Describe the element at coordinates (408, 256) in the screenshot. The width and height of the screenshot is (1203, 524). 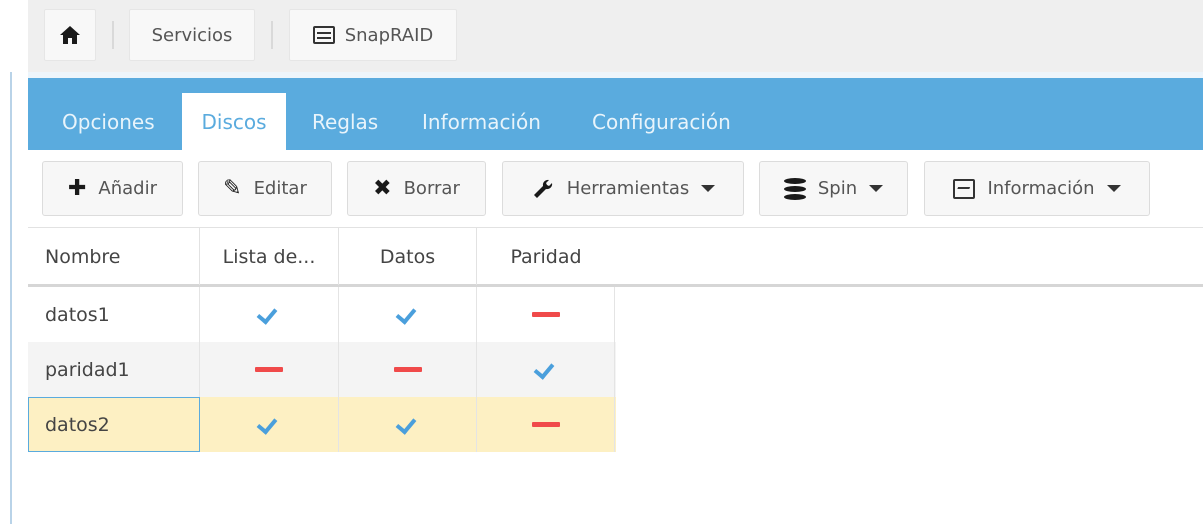
I see `column-header-datos: Datos` at that location.